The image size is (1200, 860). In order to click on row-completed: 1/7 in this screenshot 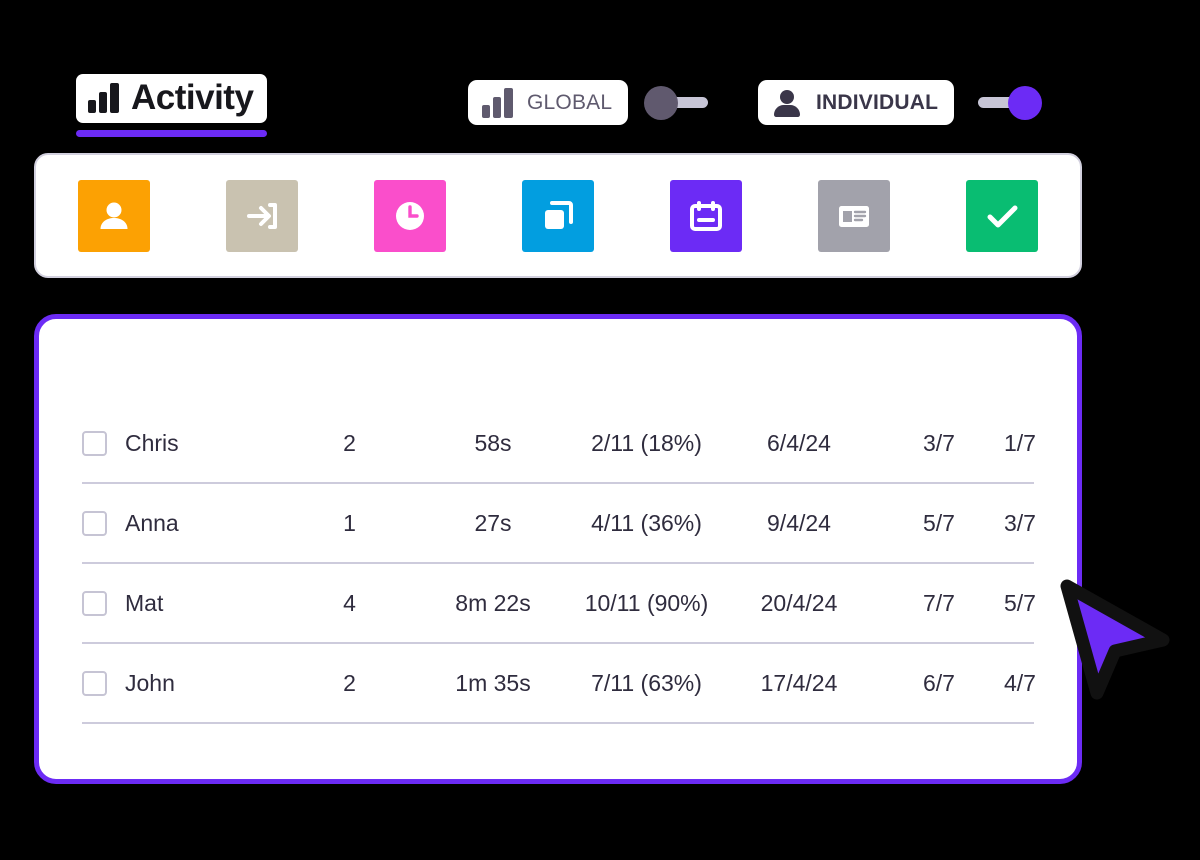, I will do `click(1020, 442)`.